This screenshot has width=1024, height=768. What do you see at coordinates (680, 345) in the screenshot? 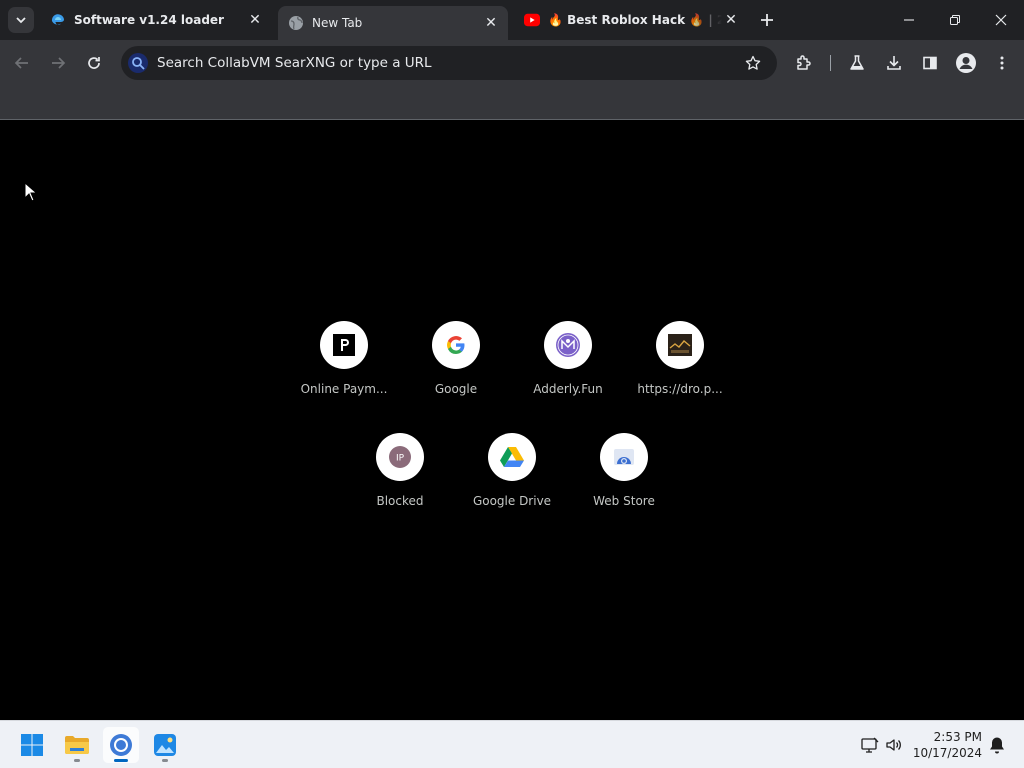
I see `site-thumbnail-icon` at bounding box center [680, 345].